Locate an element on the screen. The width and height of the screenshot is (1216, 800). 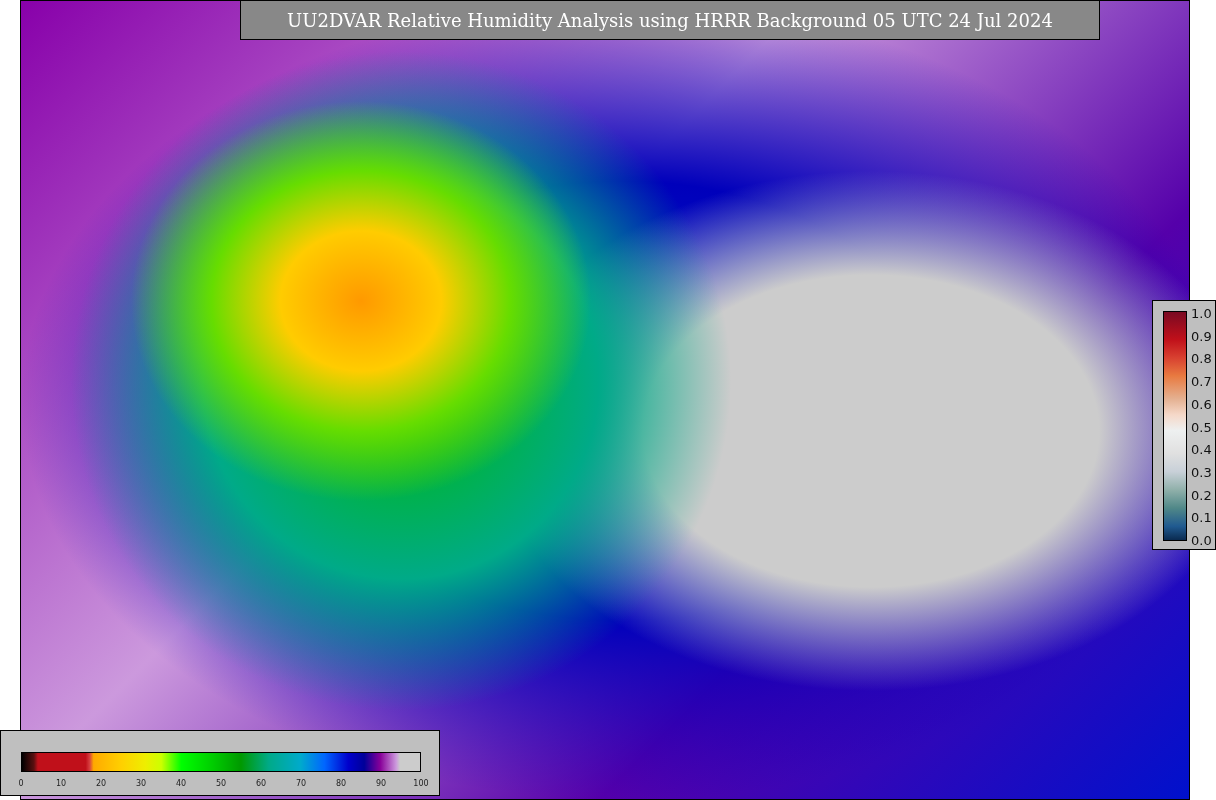
colorbar-tick-label: 0.5 is located at coordinates (1201, 426).